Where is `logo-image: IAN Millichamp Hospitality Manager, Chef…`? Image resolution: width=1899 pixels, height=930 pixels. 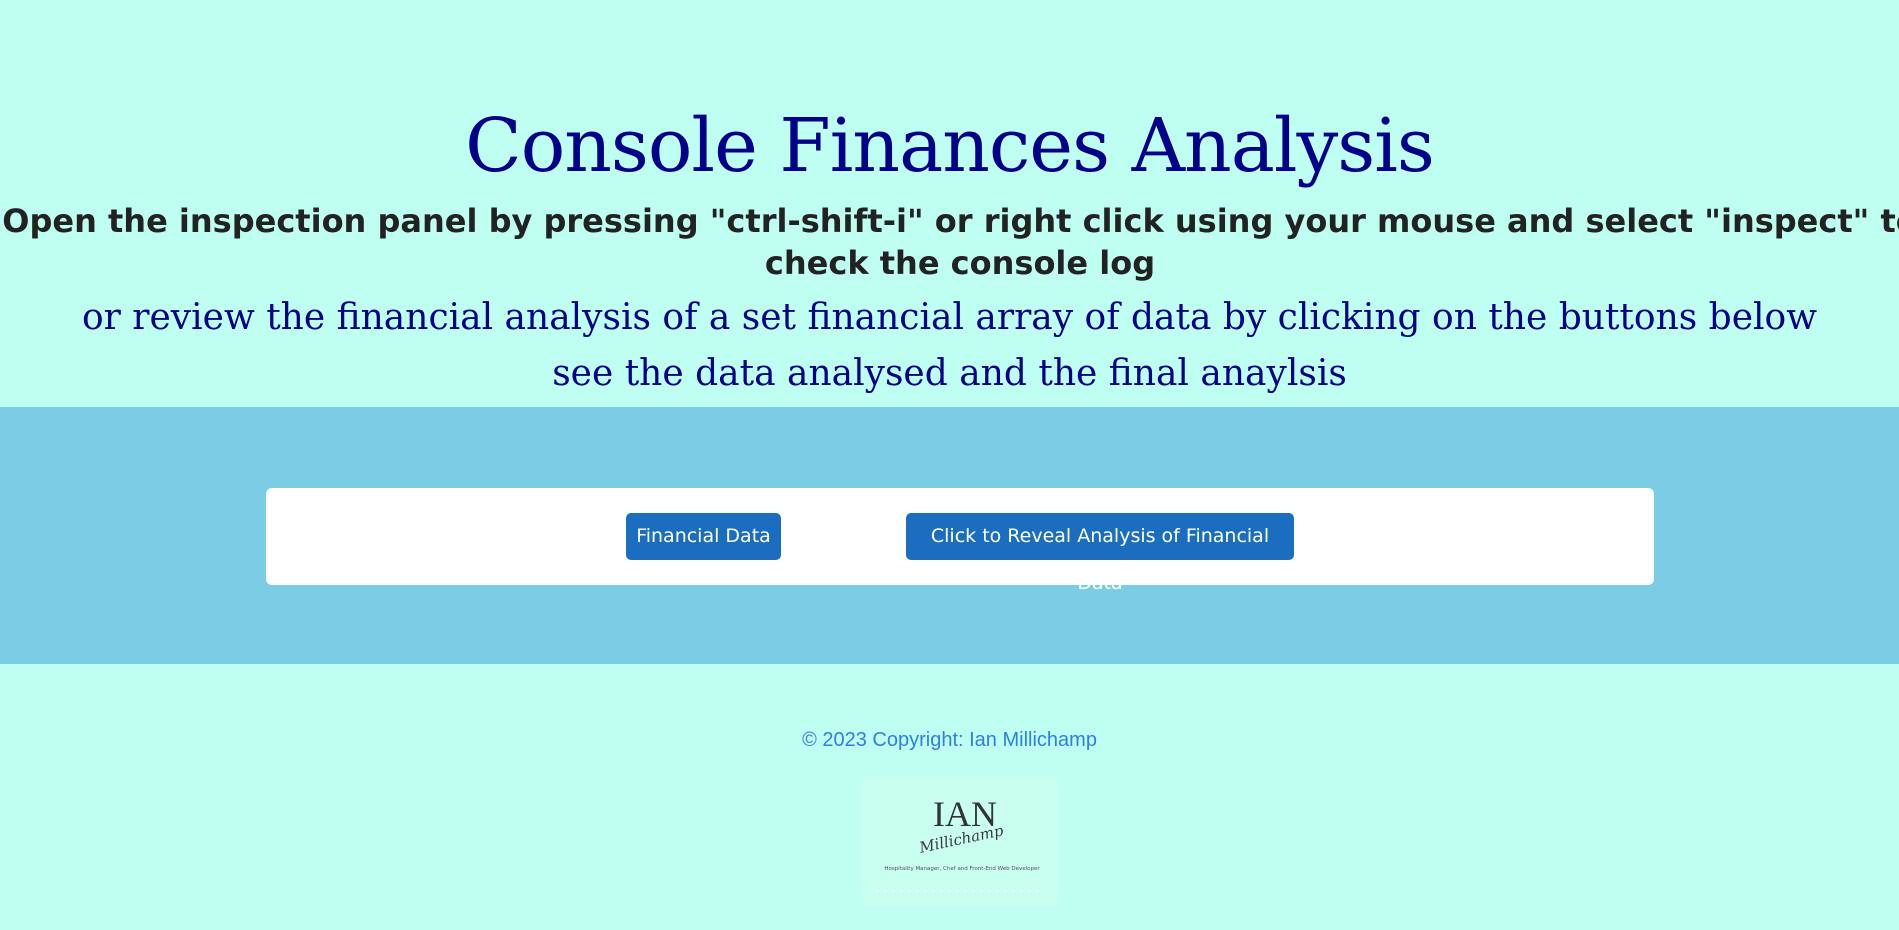
logo-image: IAN Millichamp Hospitality Manager, Chef… is located at coordinates (960, 843).